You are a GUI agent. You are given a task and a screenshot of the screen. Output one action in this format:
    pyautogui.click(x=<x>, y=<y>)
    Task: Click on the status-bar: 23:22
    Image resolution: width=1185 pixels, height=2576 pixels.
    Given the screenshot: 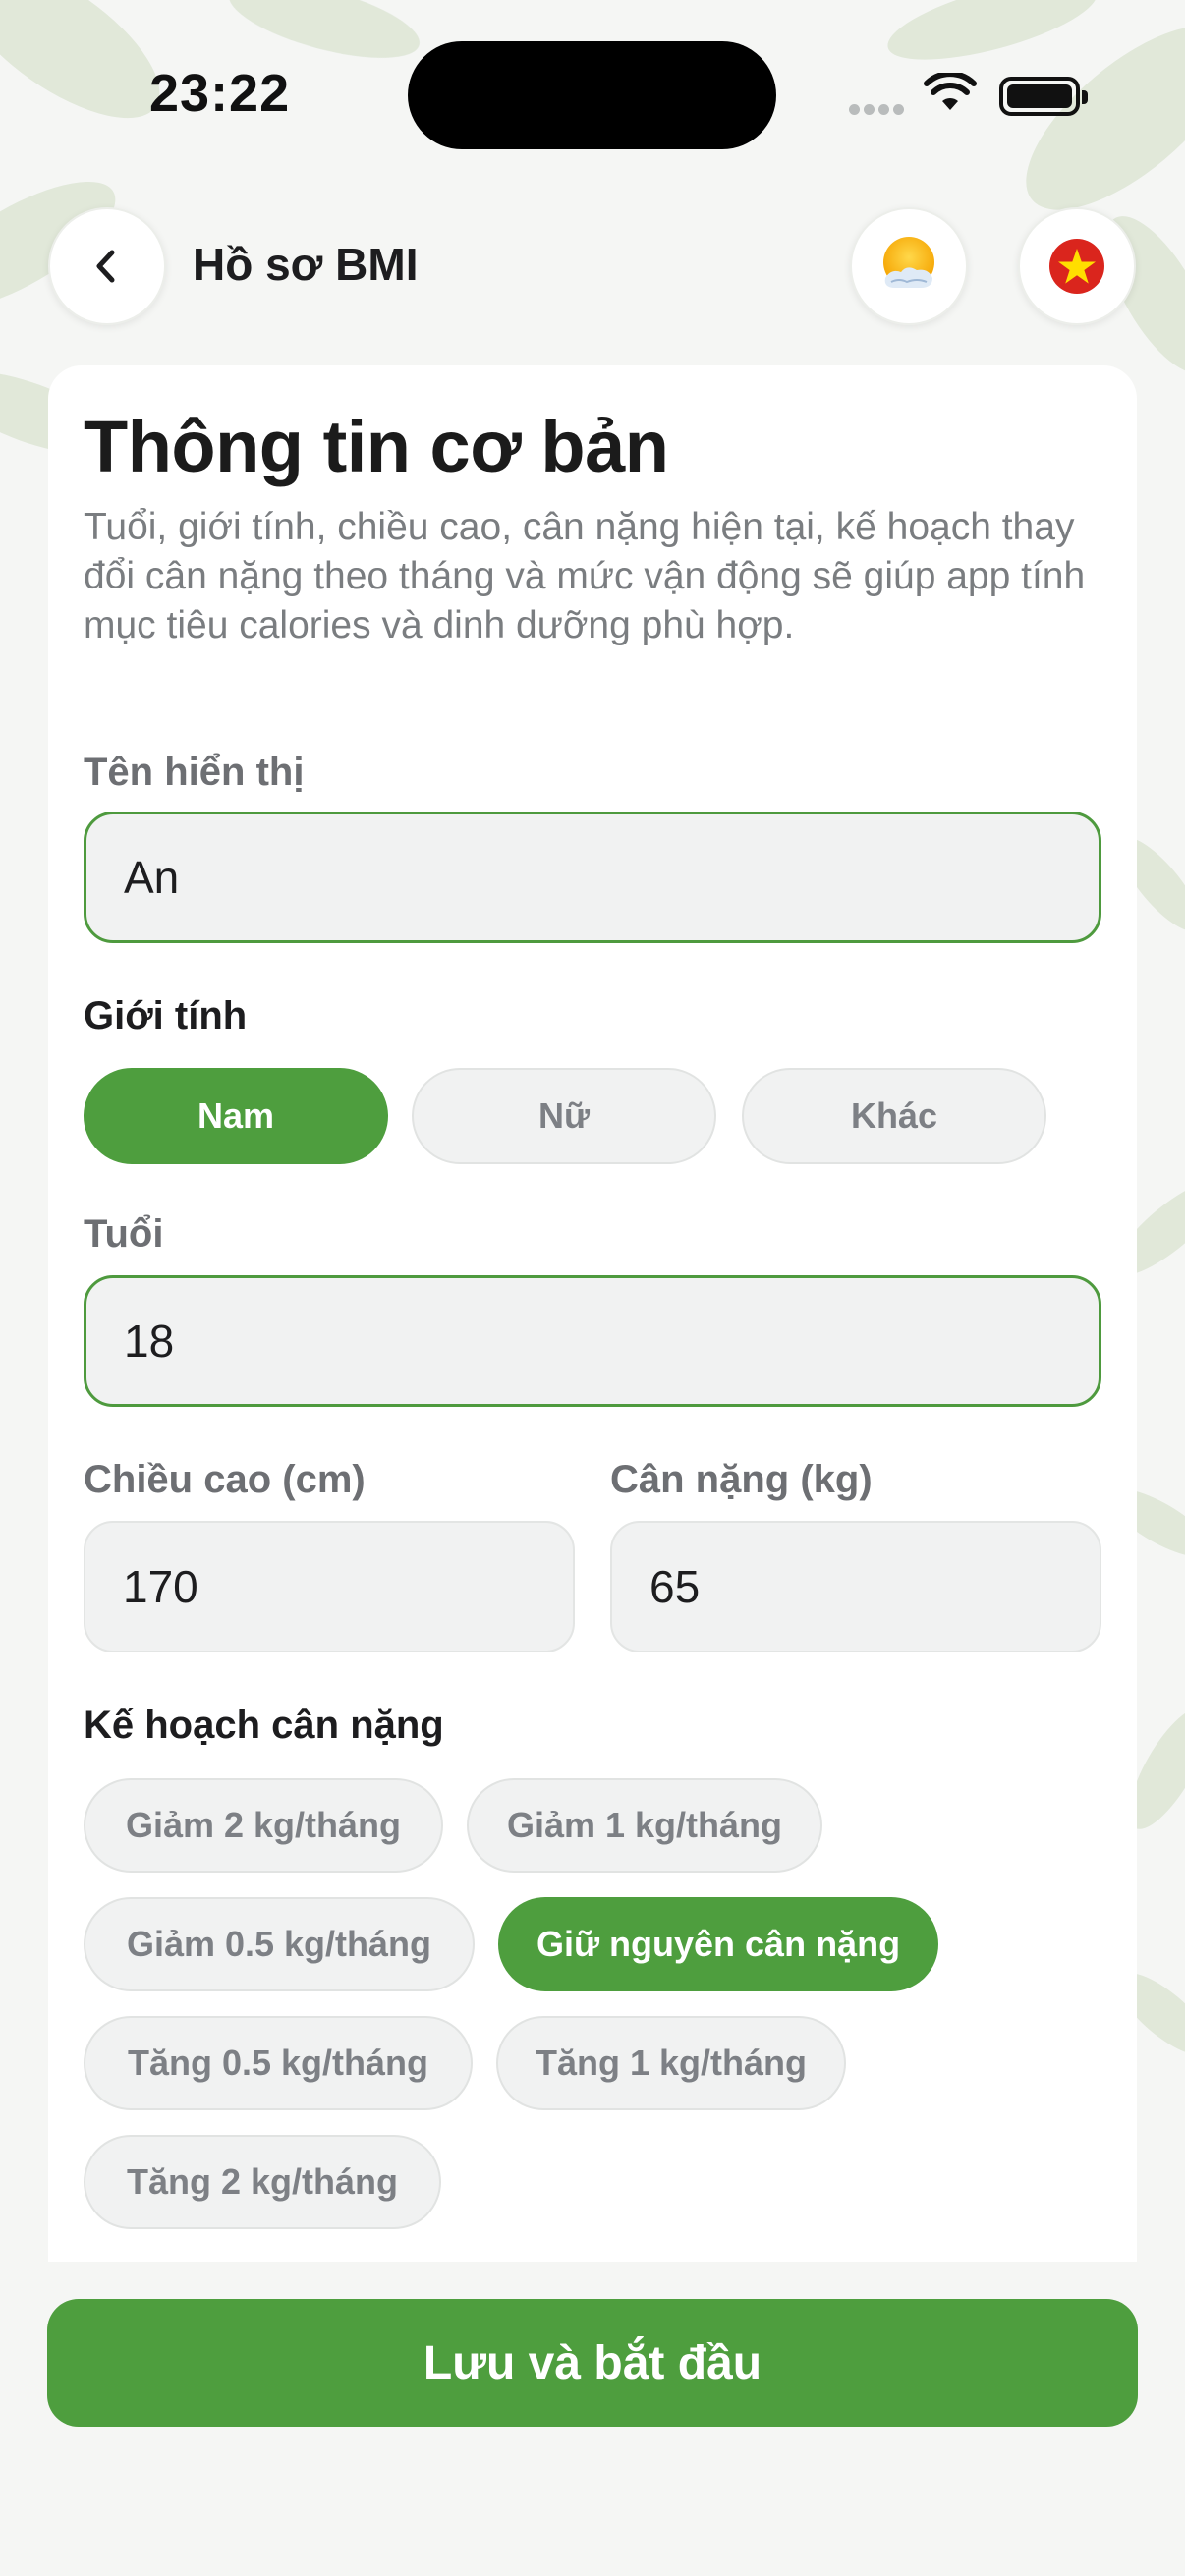 What is the action you would take?
    pyautogui.click(x=592, y=93)
    